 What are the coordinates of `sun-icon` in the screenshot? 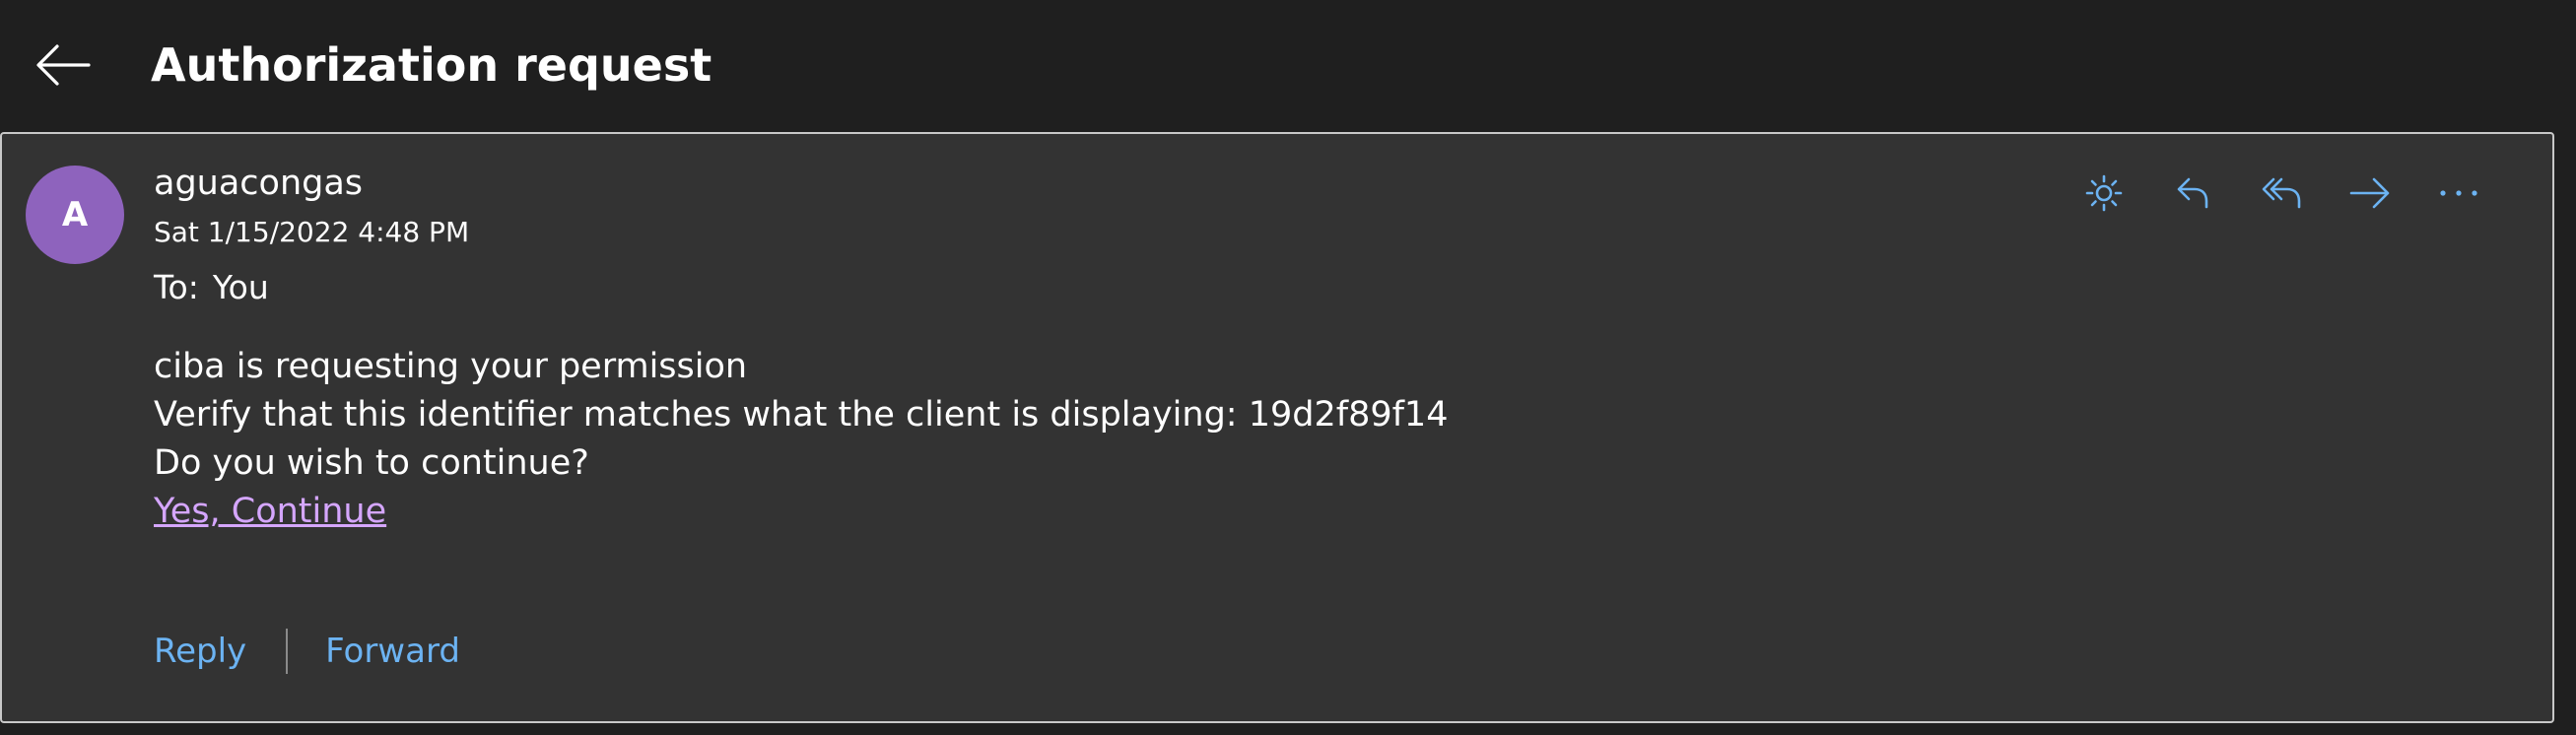 It's located at (2104, 193).